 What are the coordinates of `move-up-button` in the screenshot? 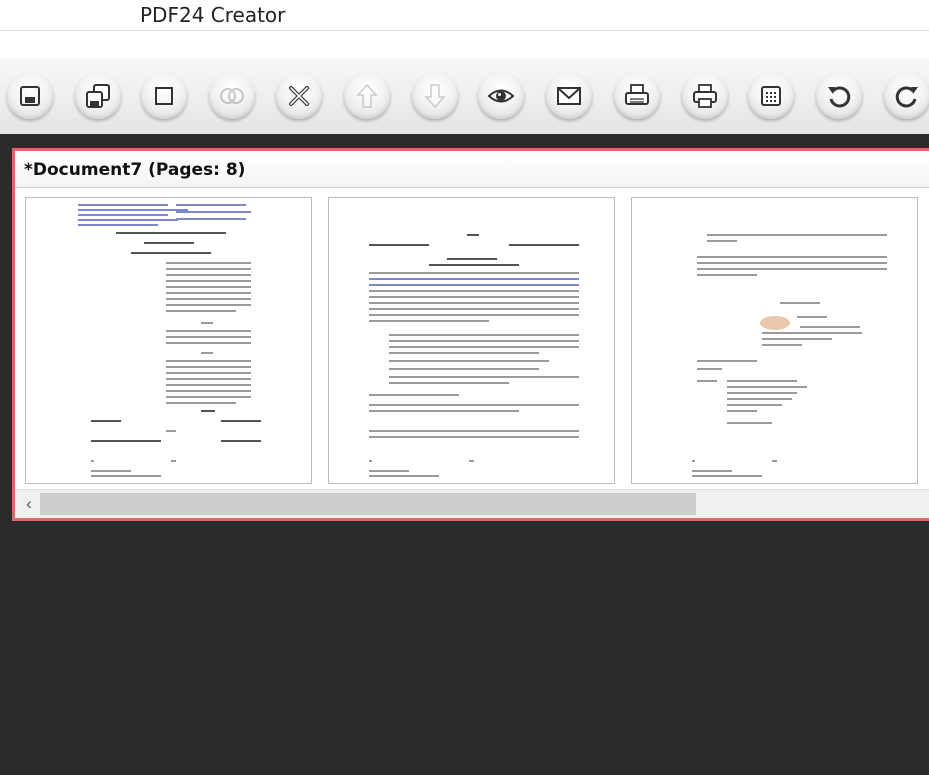 It's located at (367, 96).